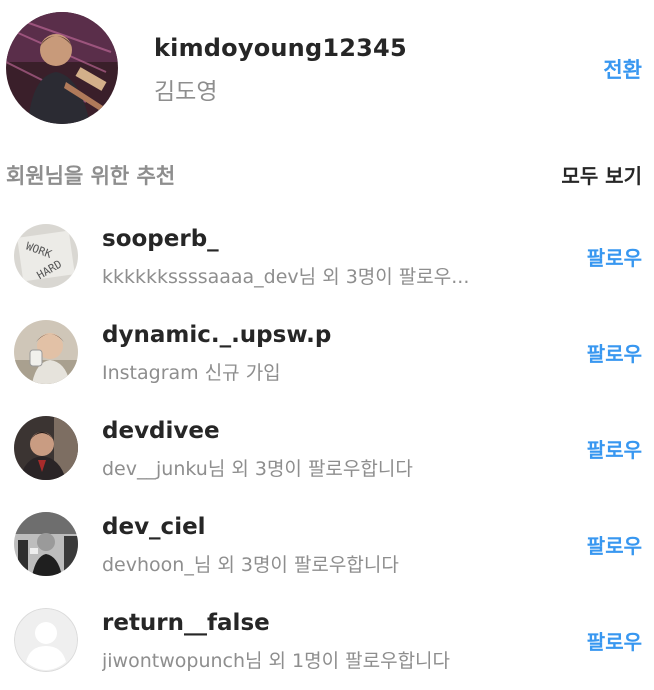  What do you see at coordinates (62, 68) in the screenshot?
I see `profile-avatar` at bounding box center [62, 68].